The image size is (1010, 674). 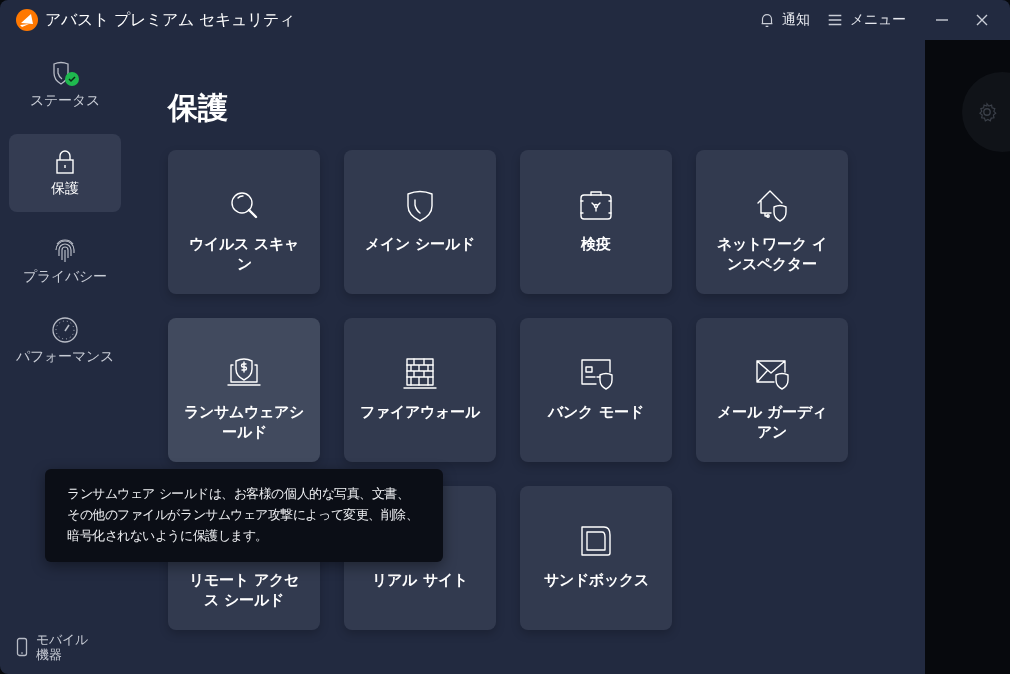 What do you see at coordinates (198, 108) in the screenshot?
I see `page-heading: 保護` at bounding box center [198, 108].